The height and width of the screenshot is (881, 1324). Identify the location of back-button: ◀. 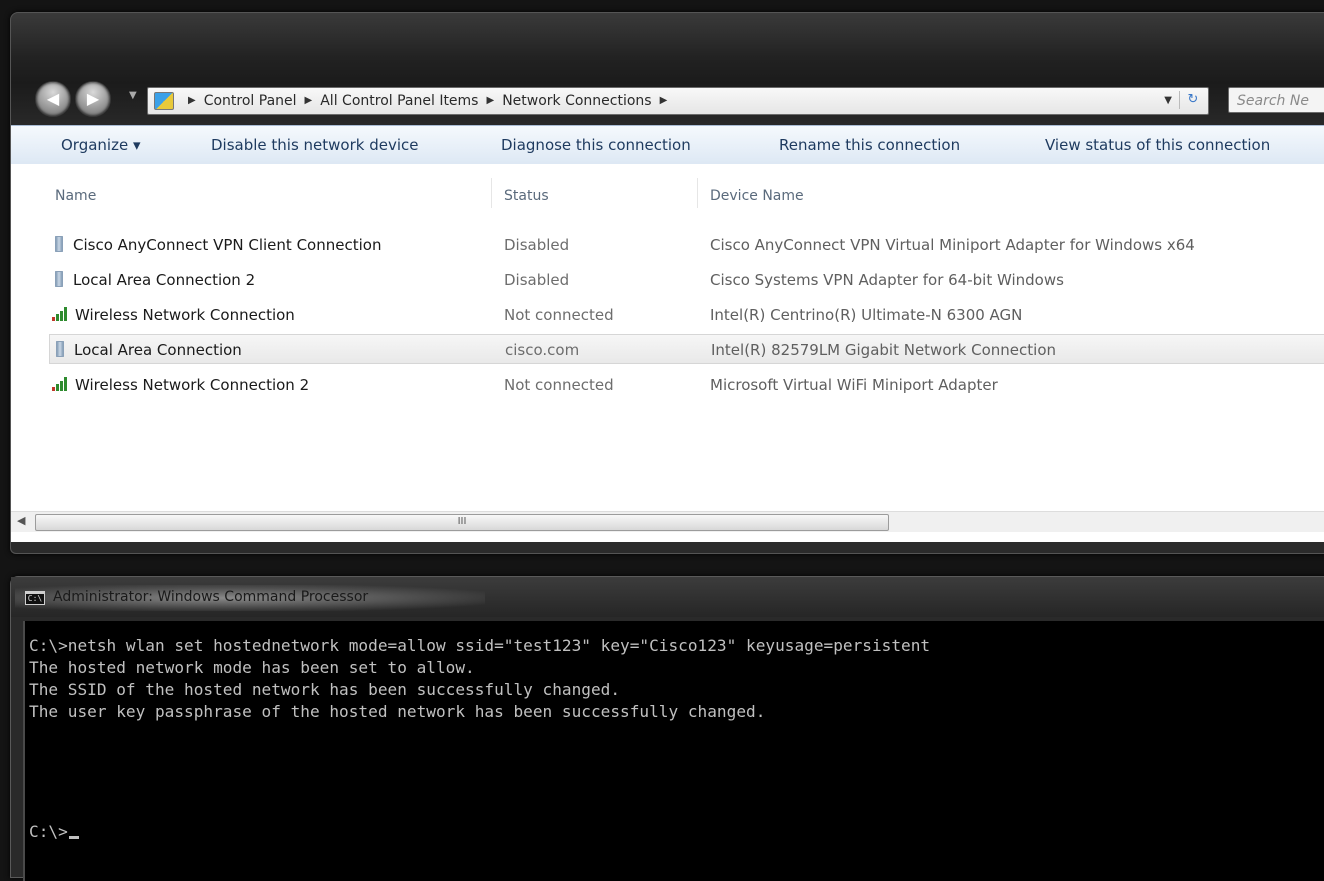
(53, 99).